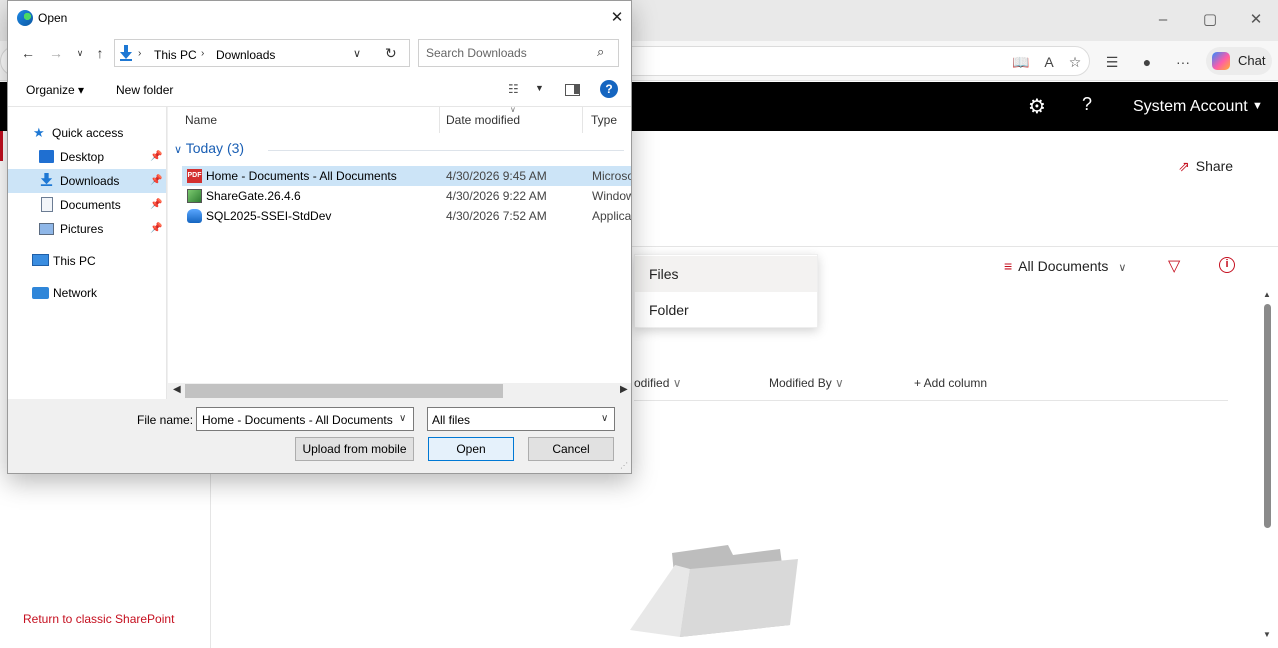 The image size is (1278, 648). I want to click on maximize-button: ▢, so click(1210, 20).